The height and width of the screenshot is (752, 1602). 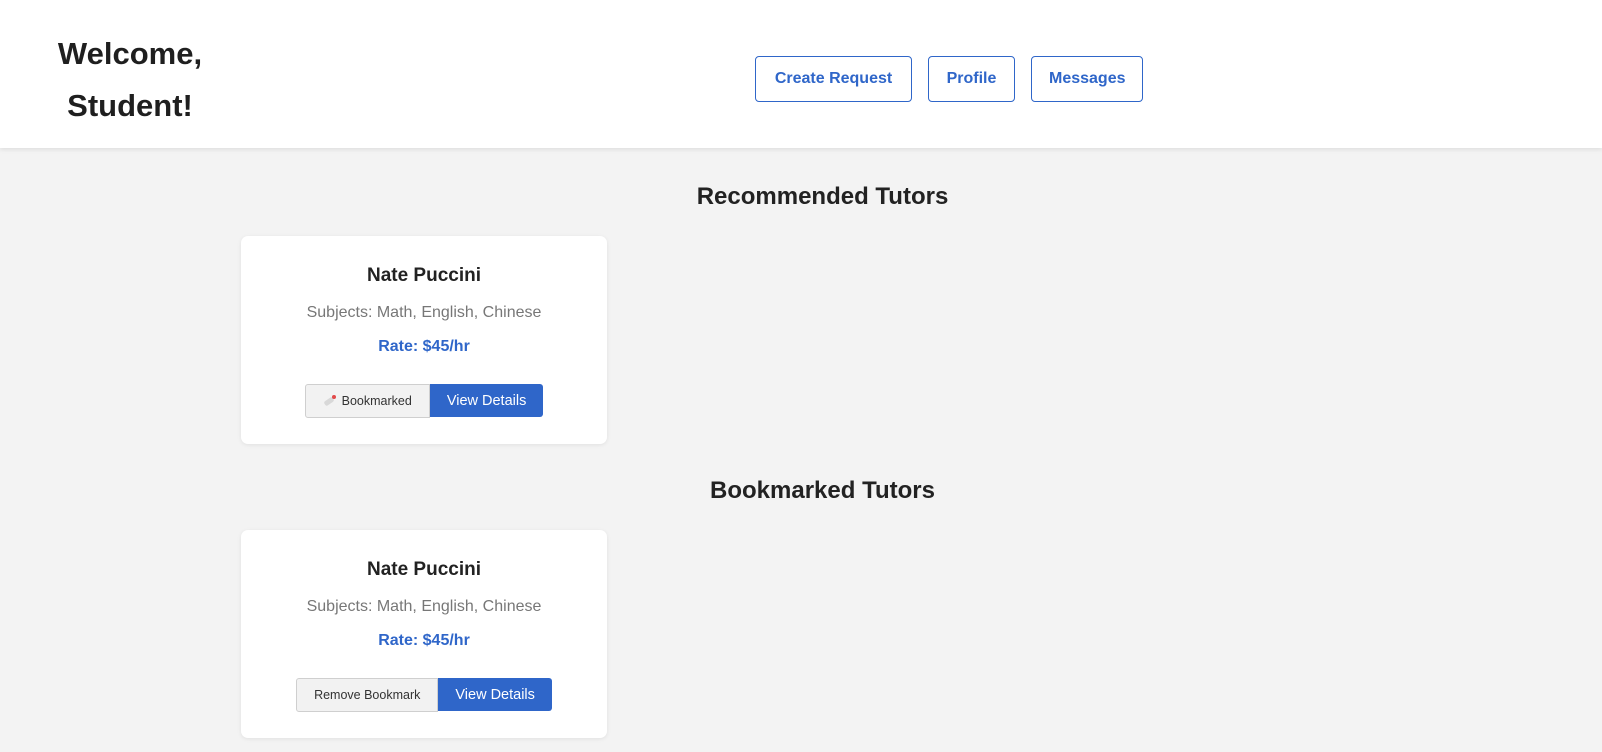 I want to click on create-request-button: Create Request, so click(x=833, y=79).